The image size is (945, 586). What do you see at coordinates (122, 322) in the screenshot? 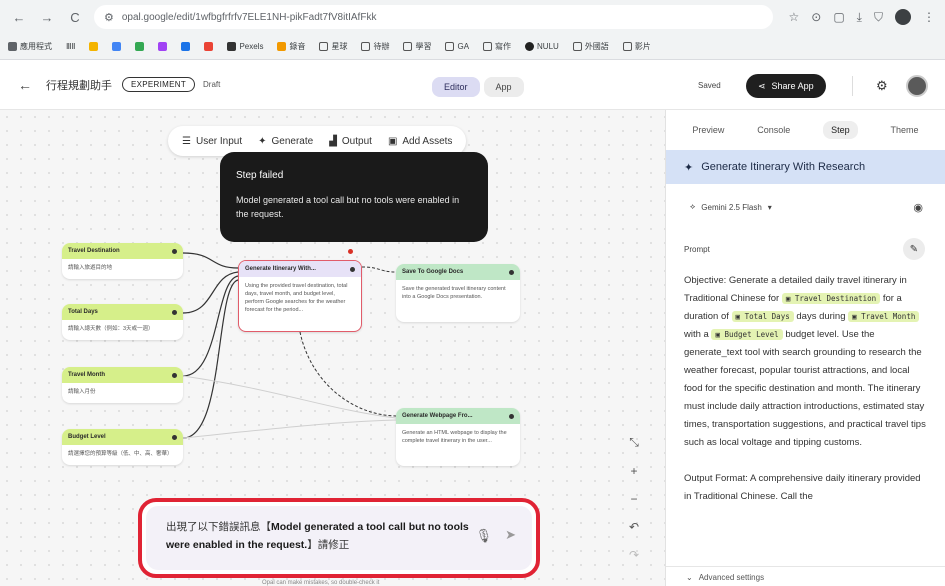
I see `input-node-days: Total Days 請輸入總天數（例如：3天或一週）` at bounding box center [122, 322].